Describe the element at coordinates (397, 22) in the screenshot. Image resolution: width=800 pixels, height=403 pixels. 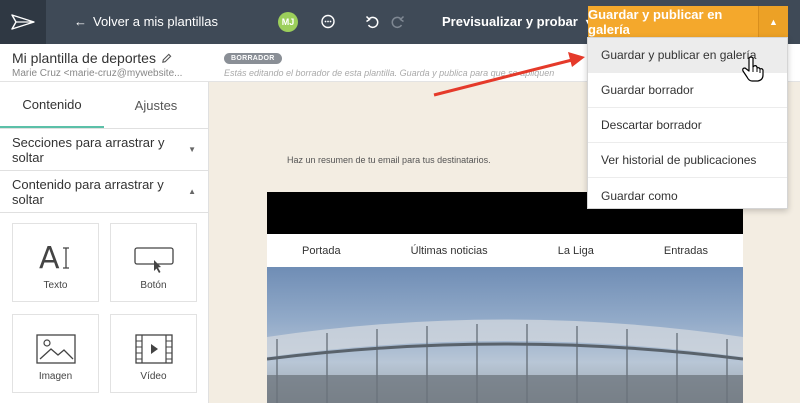
I see `redo-icon` at that location.